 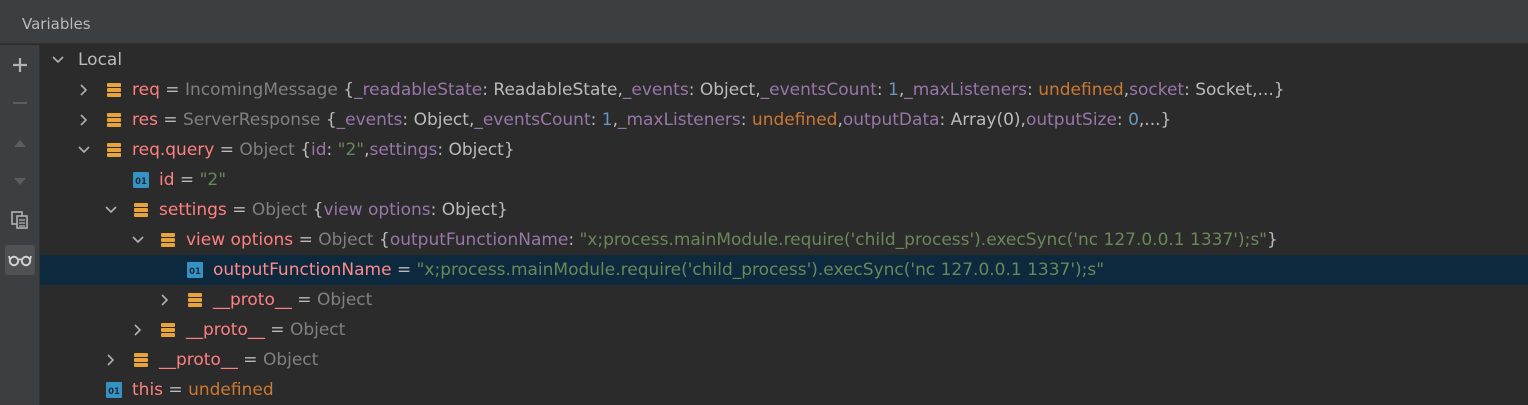 I want to click on tree-node-id: 01 id = "2", so click(x=784, y=180).